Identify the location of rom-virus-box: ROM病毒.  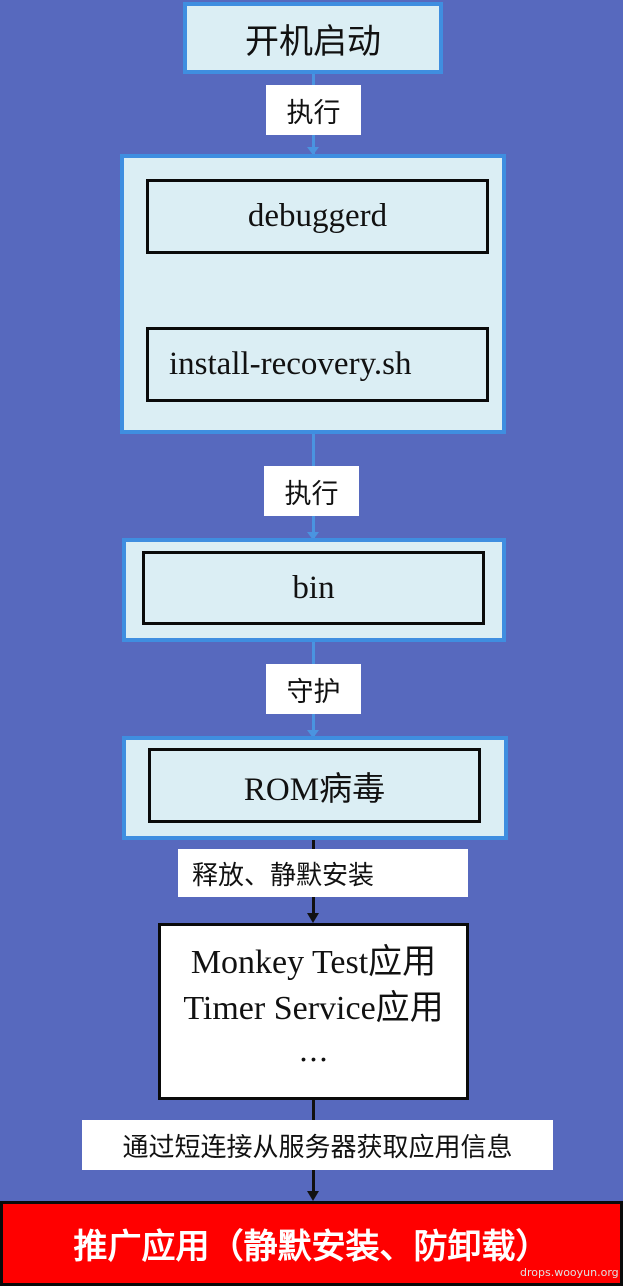
(314, 785).